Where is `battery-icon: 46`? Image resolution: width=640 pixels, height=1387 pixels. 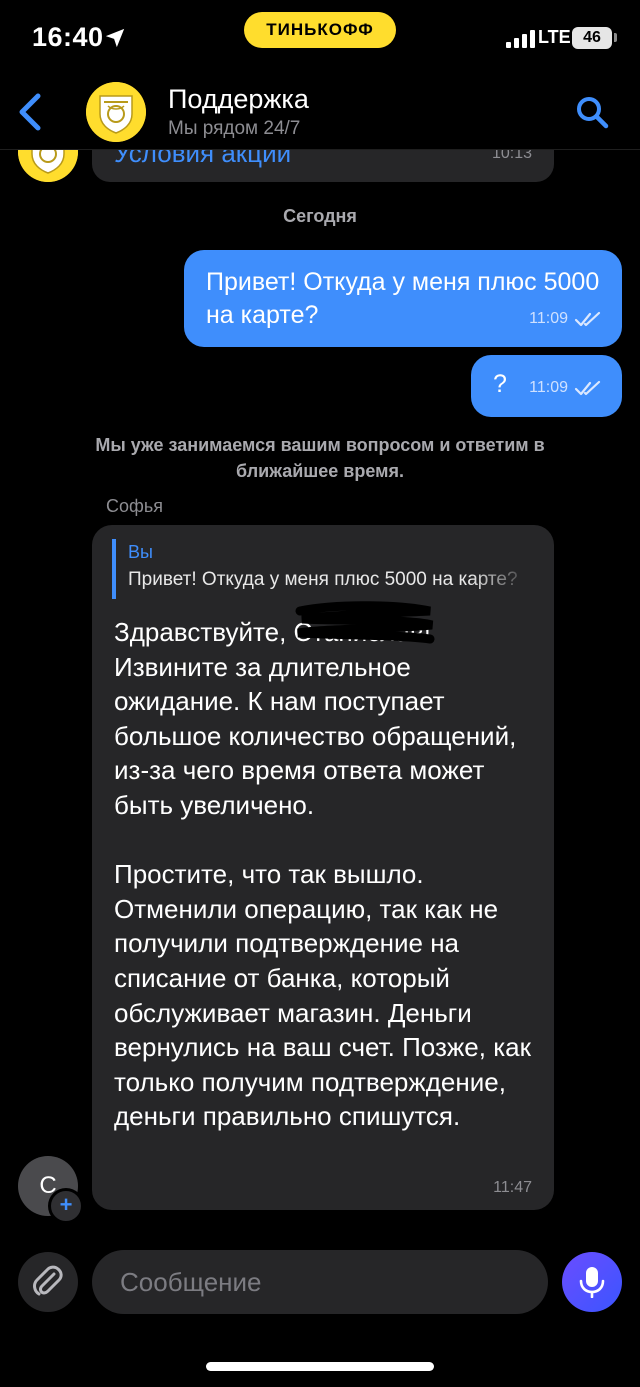 battery-icon: 46 is located at coordinates (592, 38).